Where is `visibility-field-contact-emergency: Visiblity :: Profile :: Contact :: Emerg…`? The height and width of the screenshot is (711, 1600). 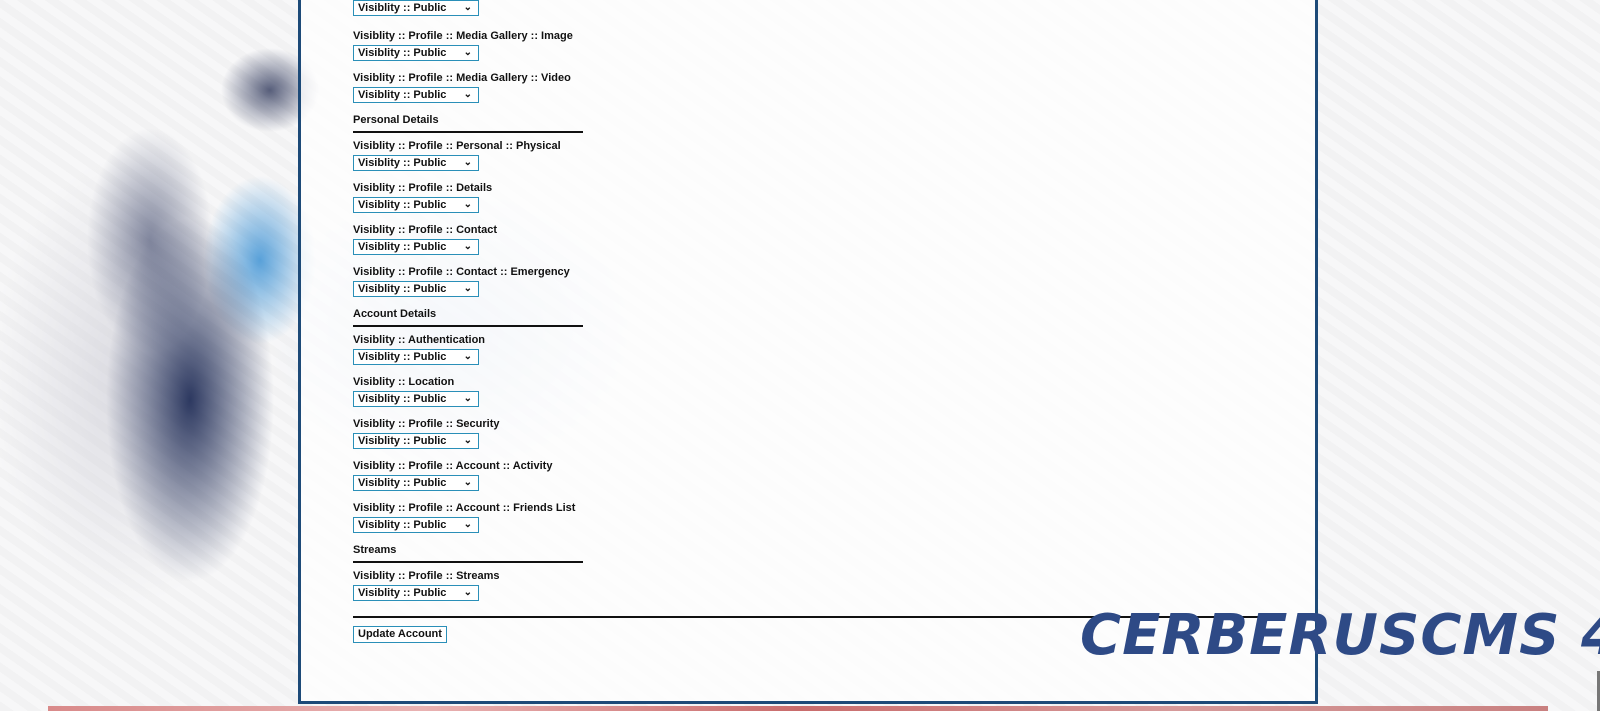 visibility-field-contact-emergency: Visiblity :: Profile :: Contact :: Emerg… is located at coordinates (461, 281).